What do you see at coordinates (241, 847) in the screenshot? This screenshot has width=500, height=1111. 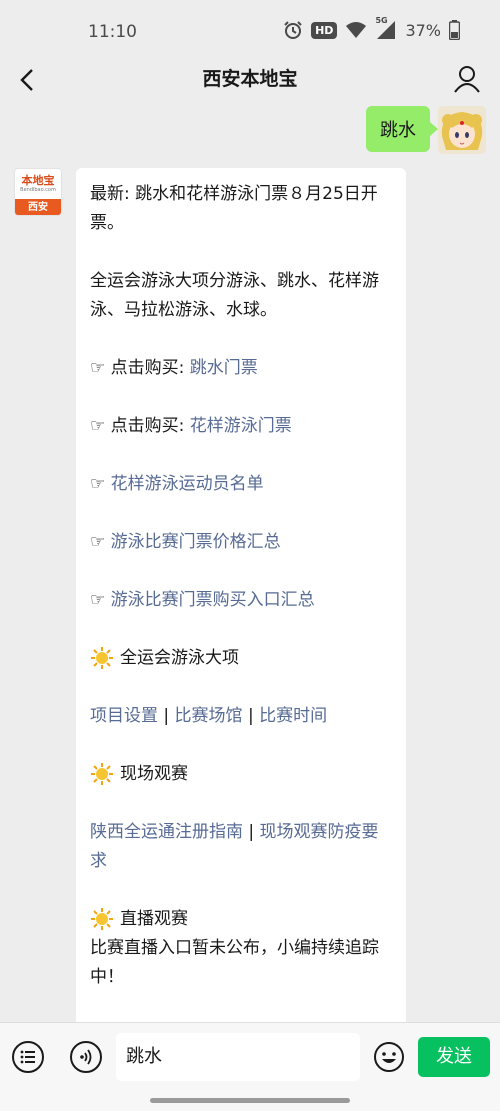 I see `section-onsite-links: 陕西全运通注册指南 | 现场观赛防疫要求` at bounding box center [241, 847].